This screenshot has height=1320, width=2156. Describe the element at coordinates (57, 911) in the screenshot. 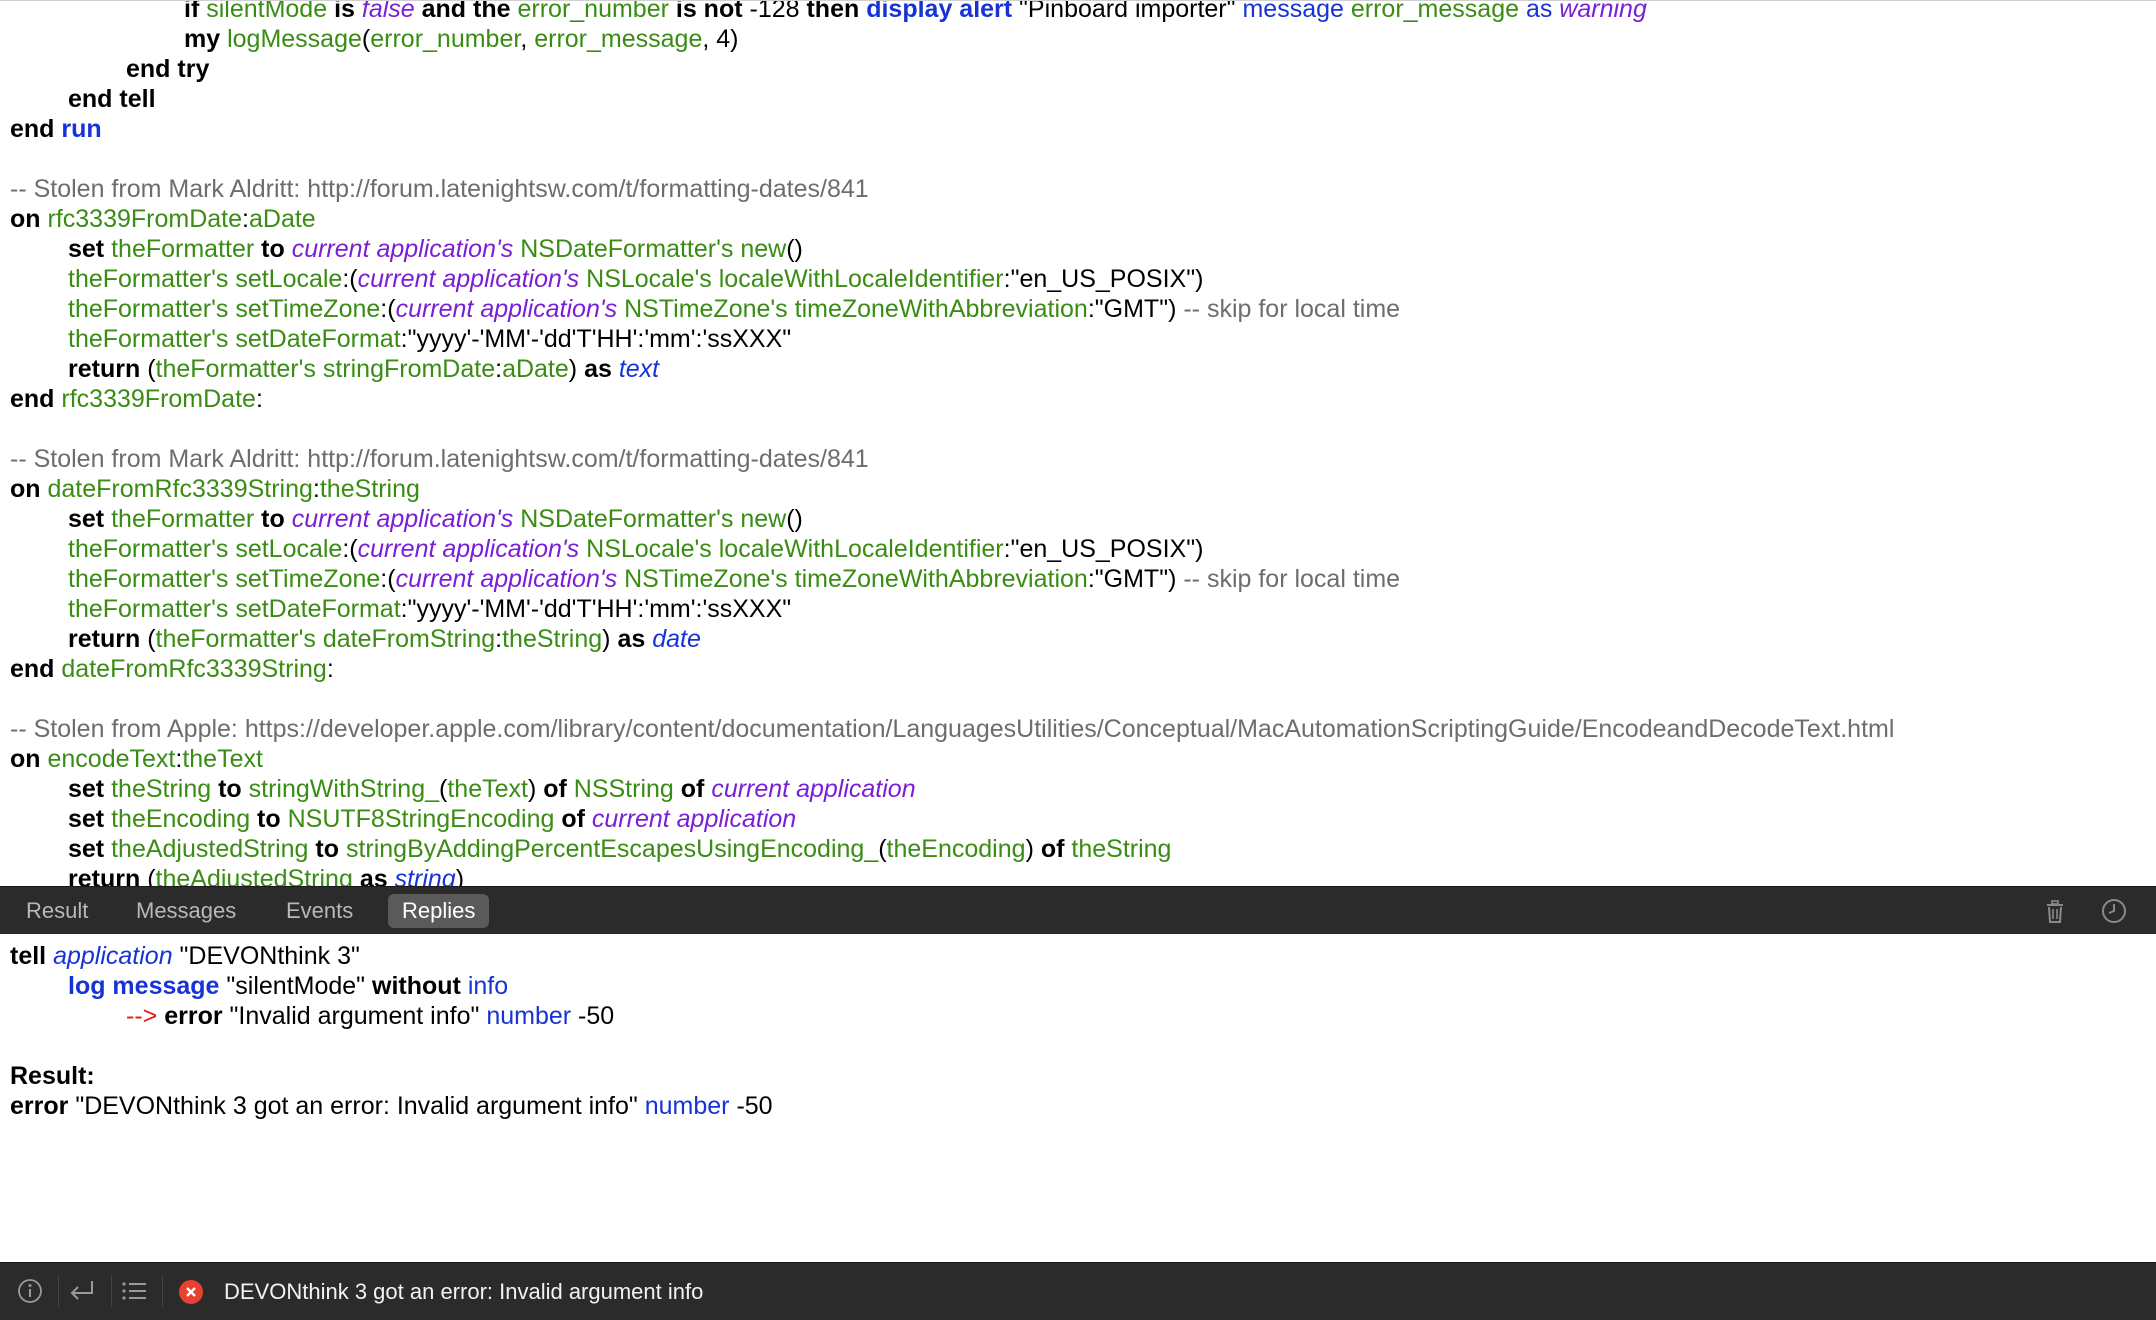

I see `tab-result: Result` at that location.